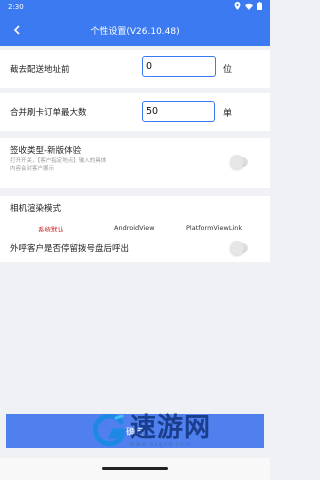 The image size is (320, 480). I want to click on outbound-call-row: 外呼客户是否停留拨号盘后呼出, so click(135, 247).